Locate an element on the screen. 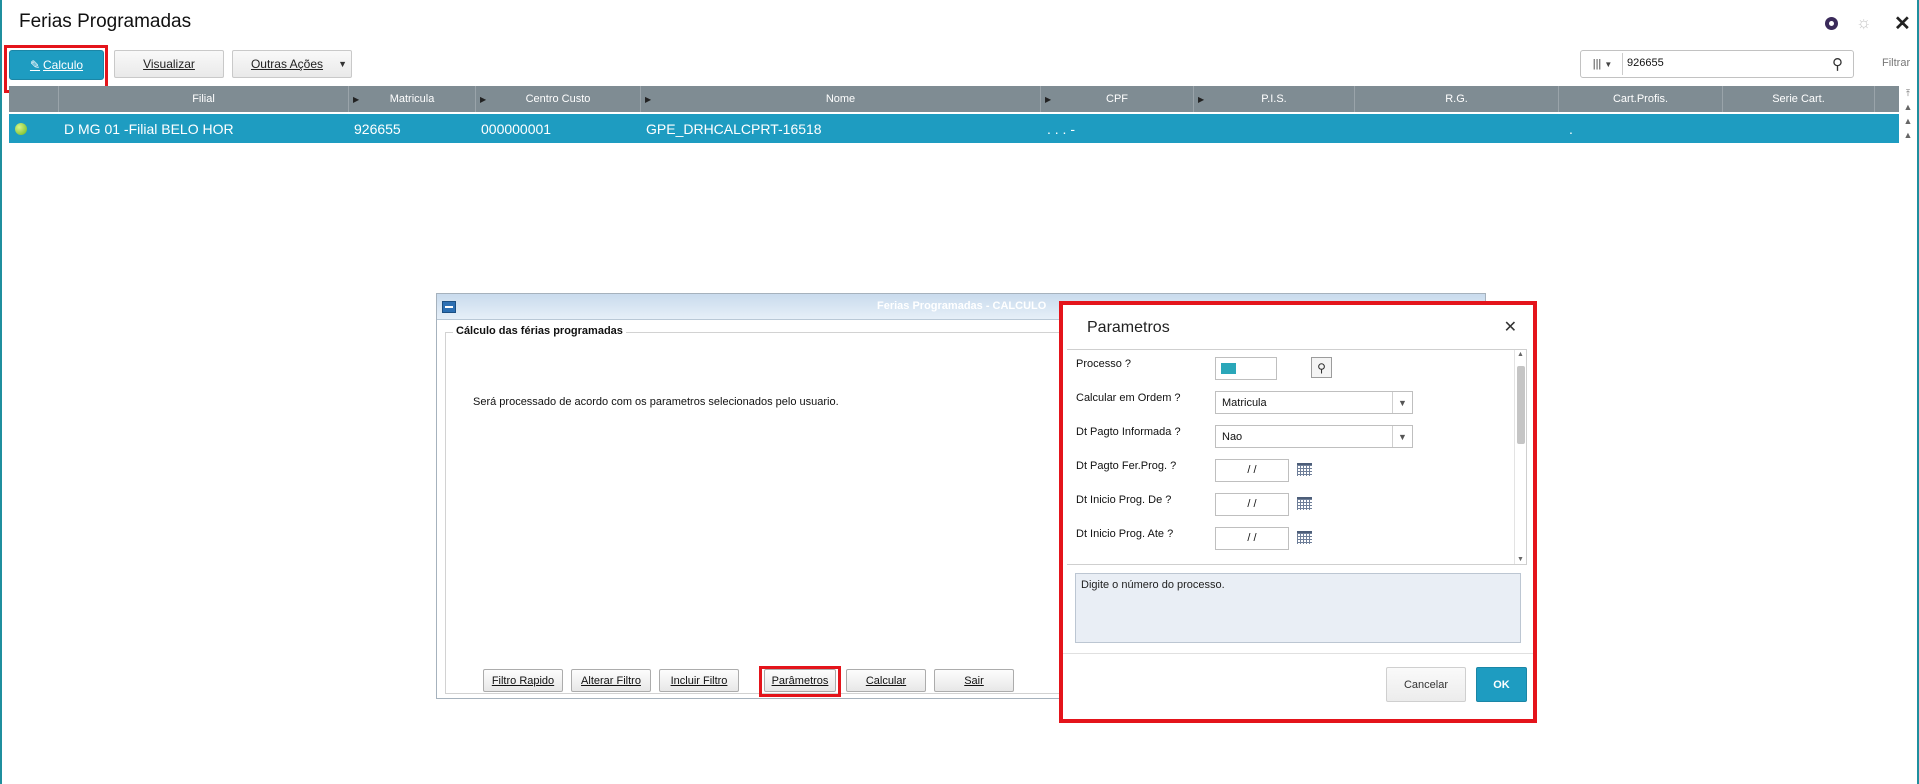 The image size is (1919, 784). dt-pagto-ferprog-input: / / is located at coordinates (1252, 470).